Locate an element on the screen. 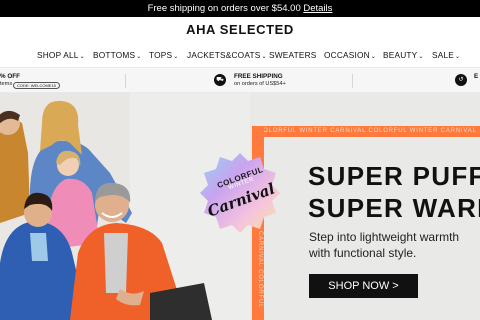 Image resolution: width=480 pixels, height=320 pixels. nav-item-beauty: BEAUTY⌄ is located at coordinates (403, 55).